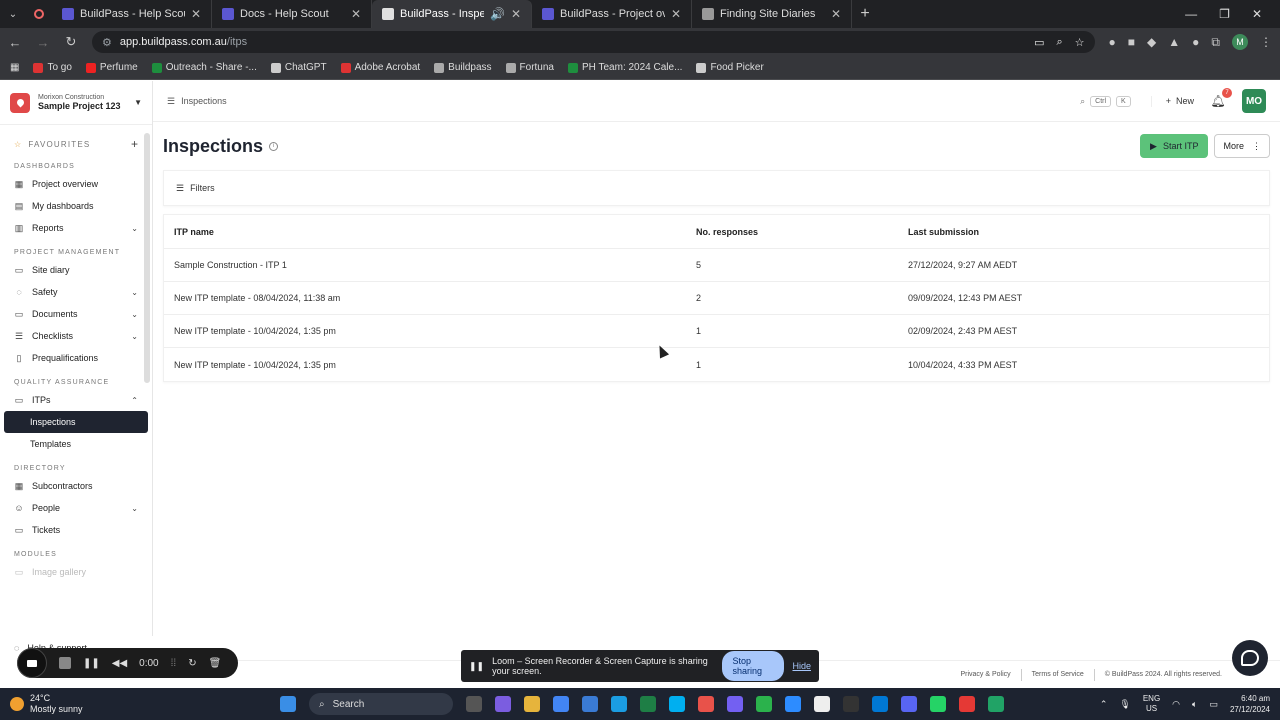  I want to click on camera-icon, so click(32, 663).